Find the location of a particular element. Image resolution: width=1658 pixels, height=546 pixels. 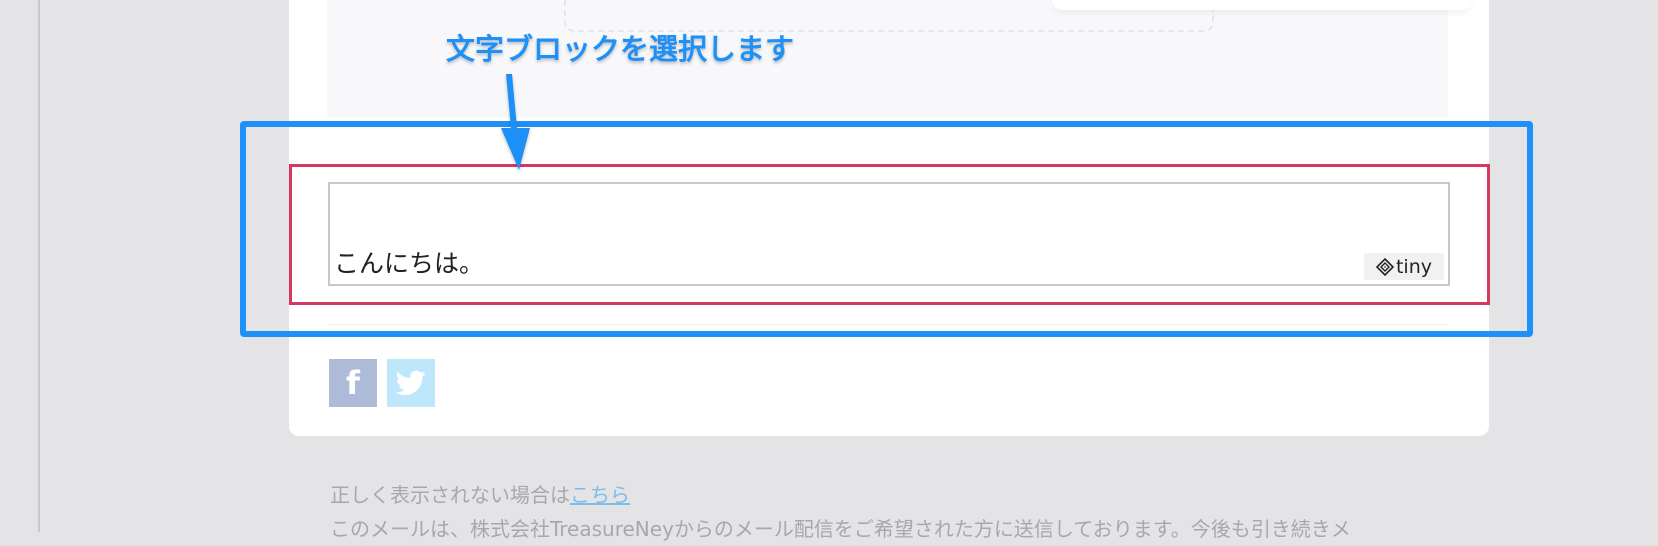

footer-link: こちら is located at coordinates (600, 495).